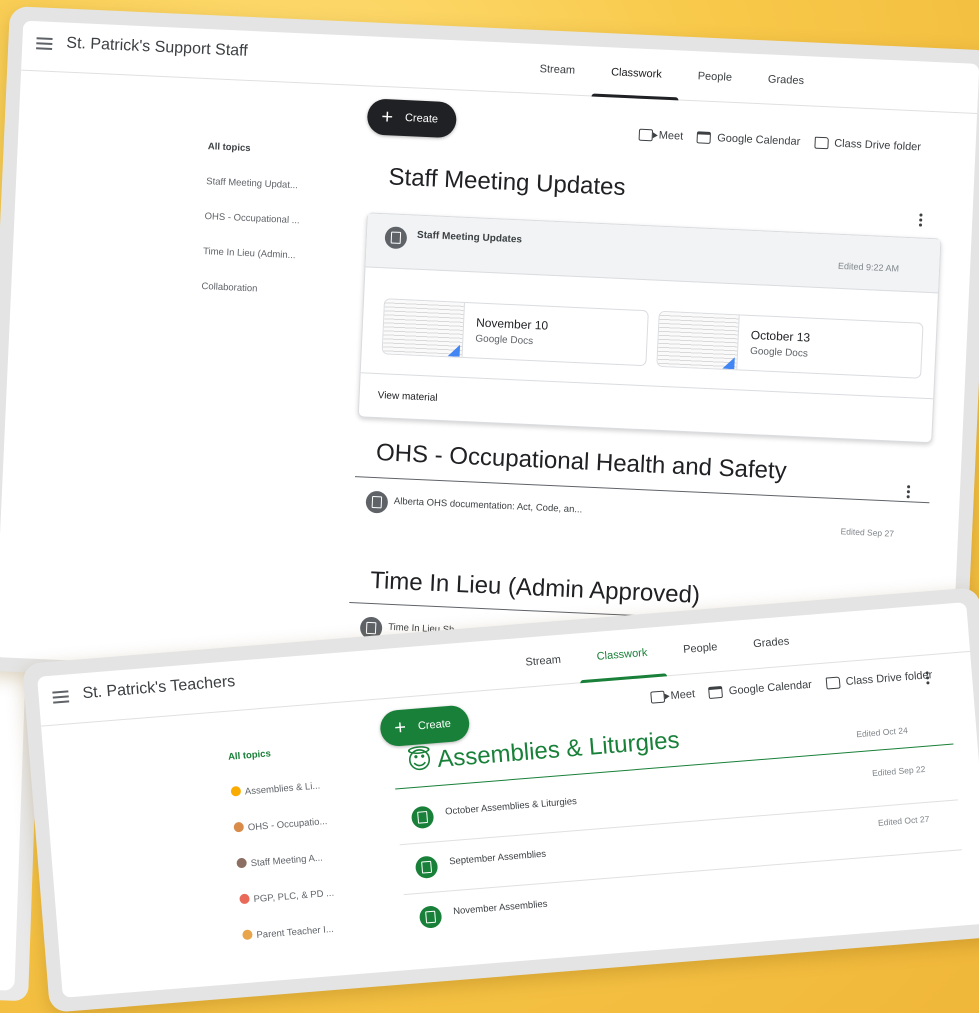 This screenshot has height=1013, width=979. Describe the element at coordinates (780, 336) in the screenshot. I see `attachment-title: October 13` at that location.